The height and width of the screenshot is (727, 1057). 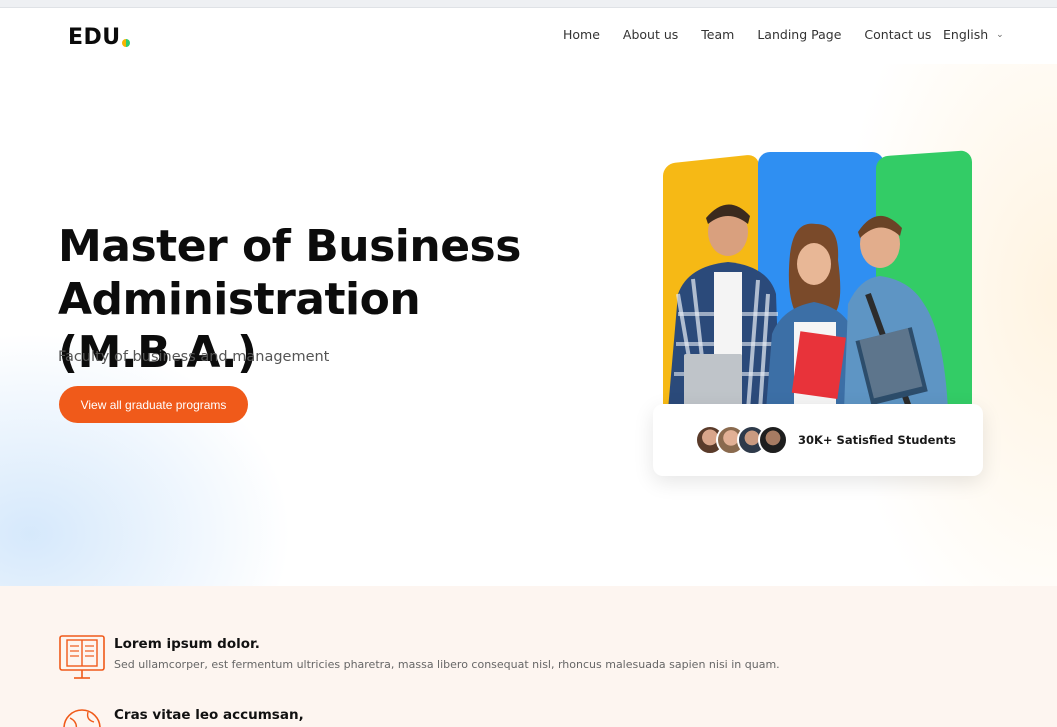 I want to click on nav-landing-page: Landing Page, so click(x=799, y=34).